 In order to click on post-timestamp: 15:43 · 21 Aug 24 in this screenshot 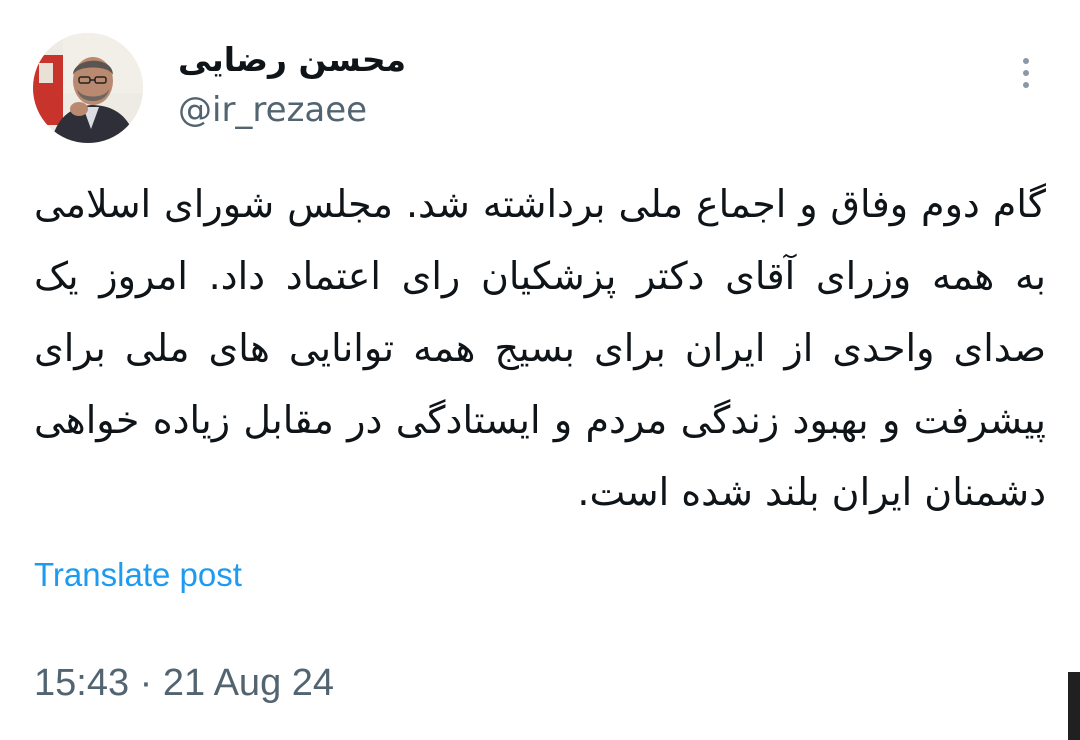, I will do `click(184, 683)`.